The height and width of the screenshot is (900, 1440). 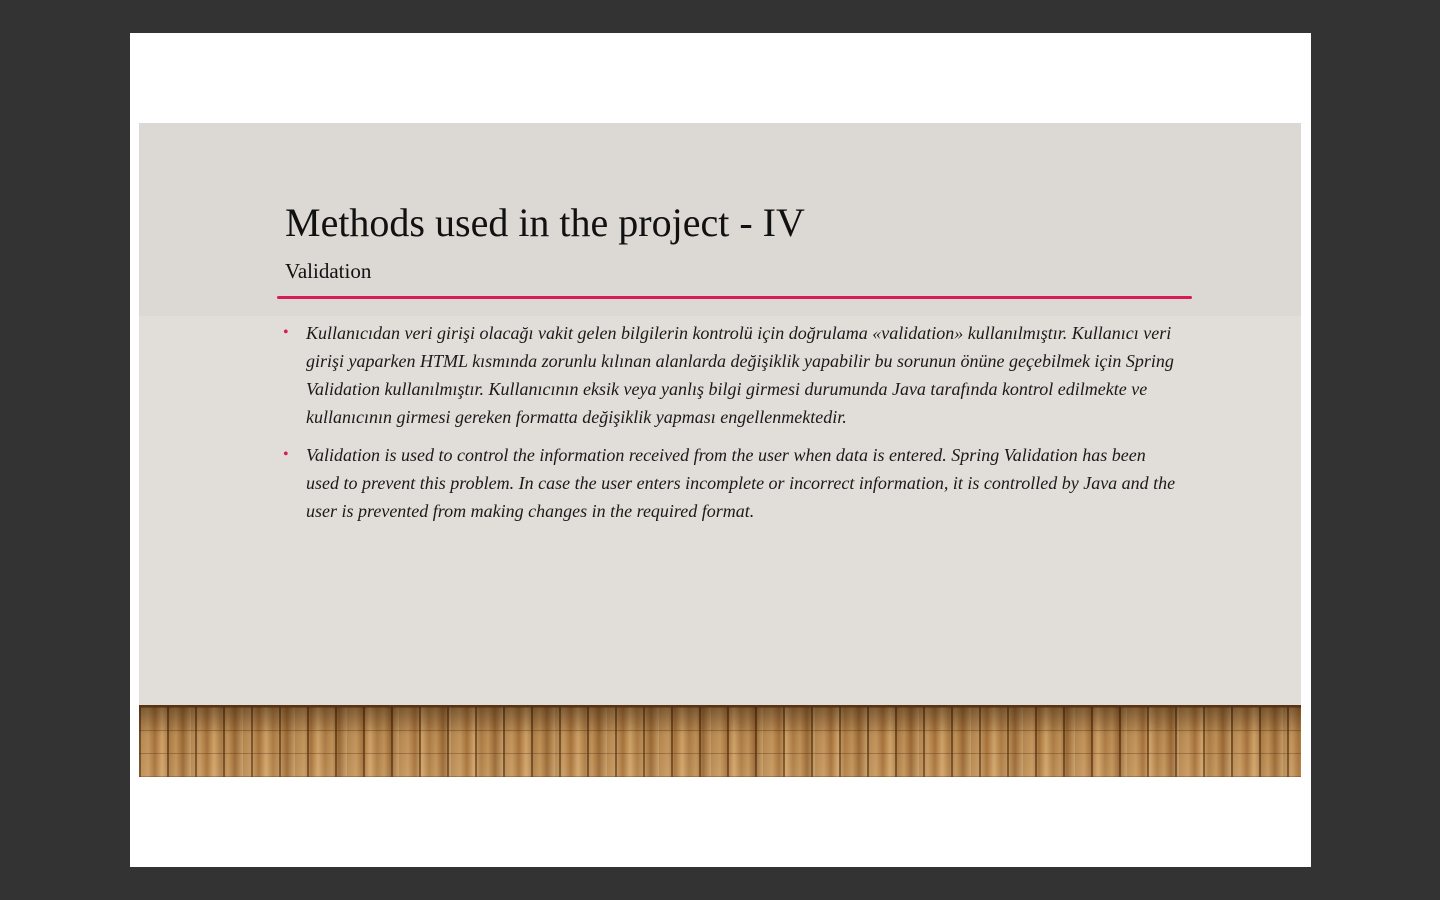 I want to click on slide-subtitle: Validation, so click(x=328, y=271).